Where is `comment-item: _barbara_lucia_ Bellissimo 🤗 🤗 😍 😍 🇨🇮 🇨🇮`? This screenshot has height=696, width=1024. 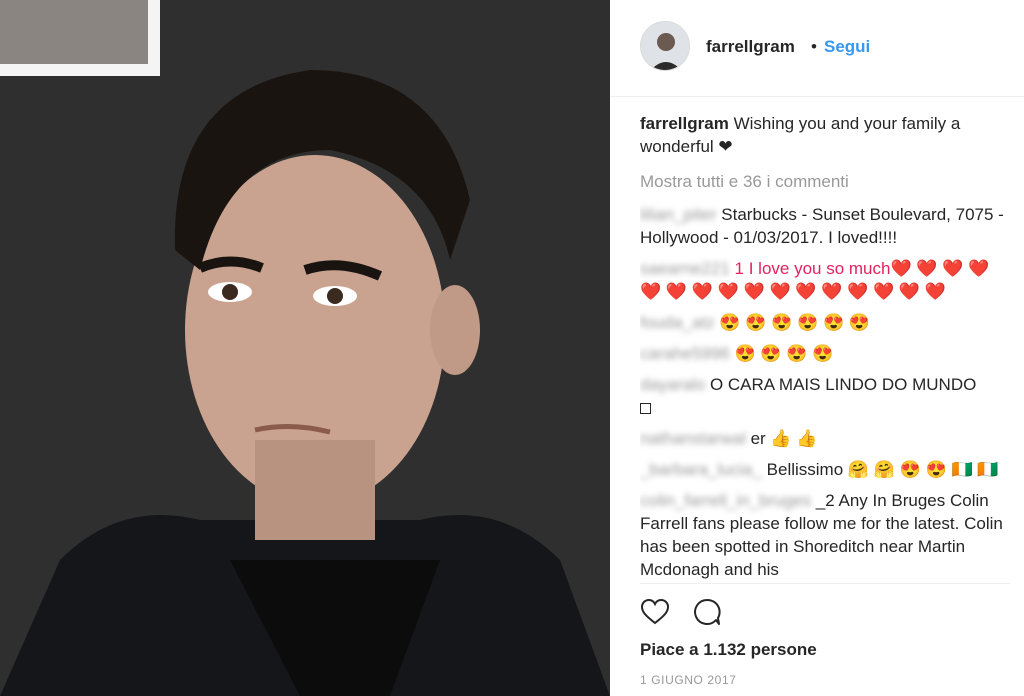
comment-item: _barbara_lucia_ Bellissimo 🤗 🤗 😍 😍 🇨🇮 🇨🇮 is located at coordinates (825, 469).